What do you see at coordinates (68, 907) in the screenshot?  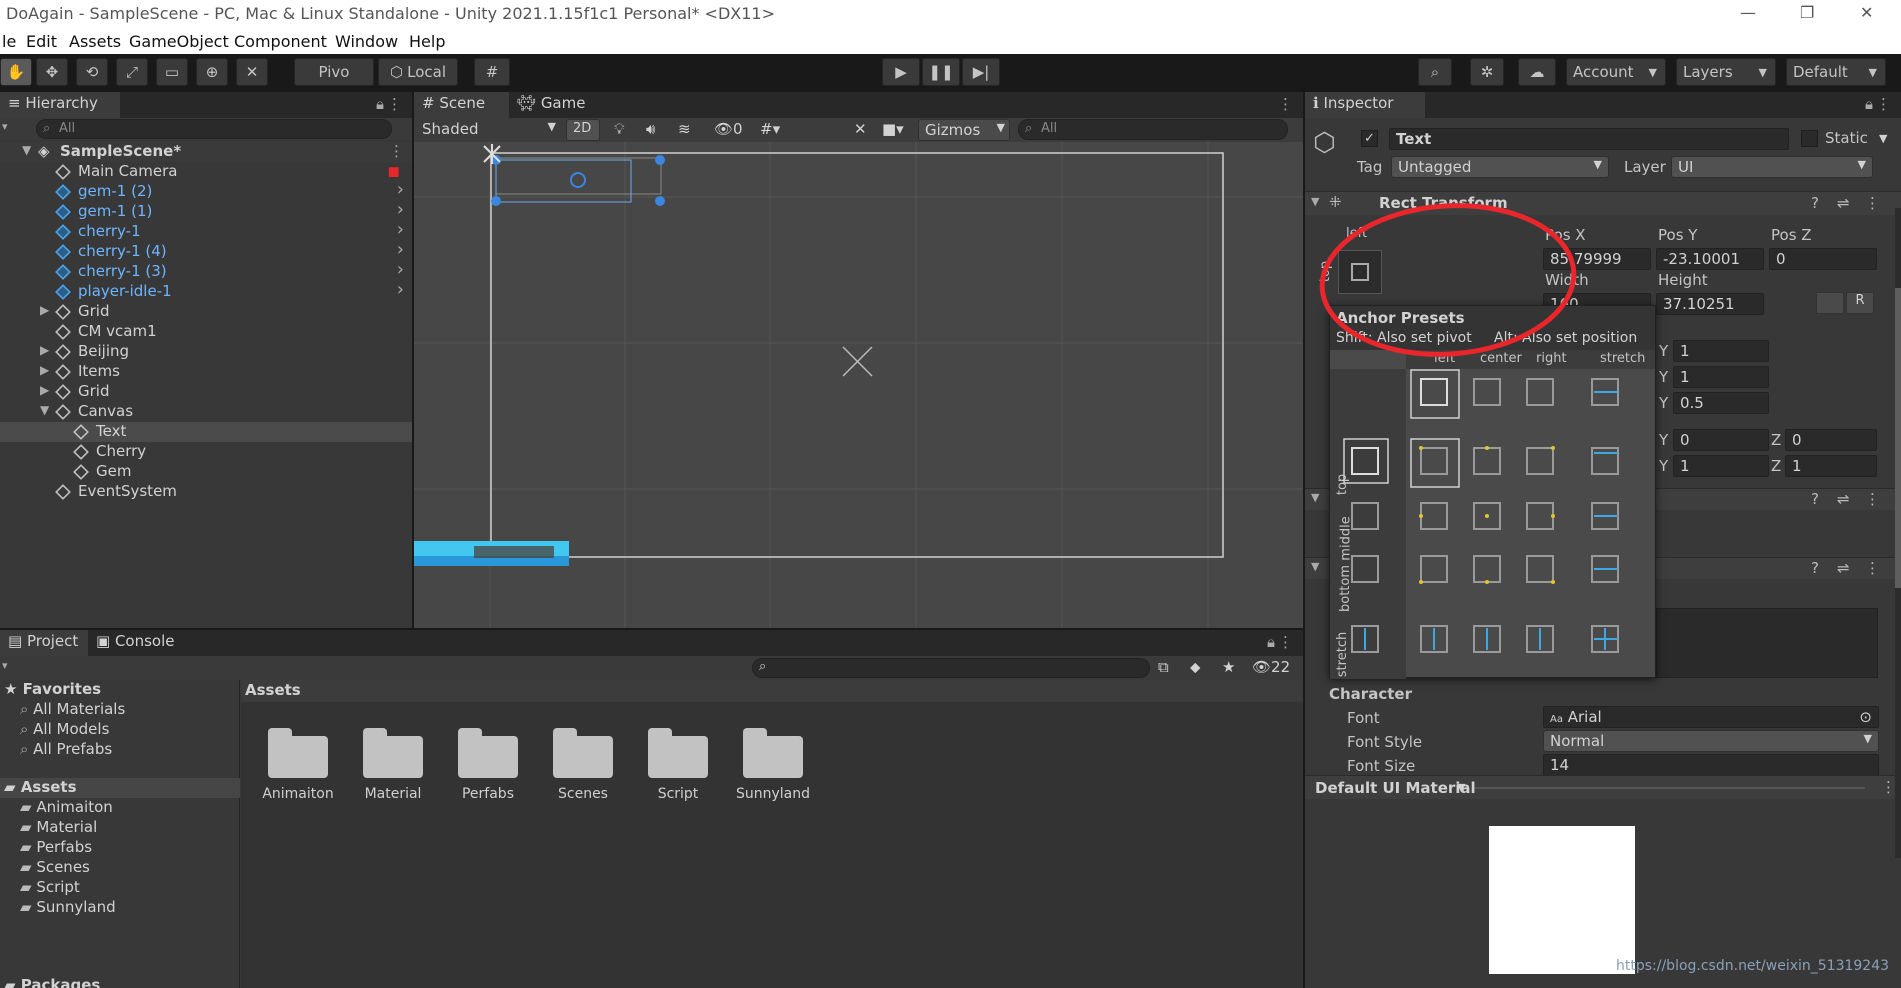 I see `asset-folder-item: ▰ Sunnyland` at bounding box center [68, 907].